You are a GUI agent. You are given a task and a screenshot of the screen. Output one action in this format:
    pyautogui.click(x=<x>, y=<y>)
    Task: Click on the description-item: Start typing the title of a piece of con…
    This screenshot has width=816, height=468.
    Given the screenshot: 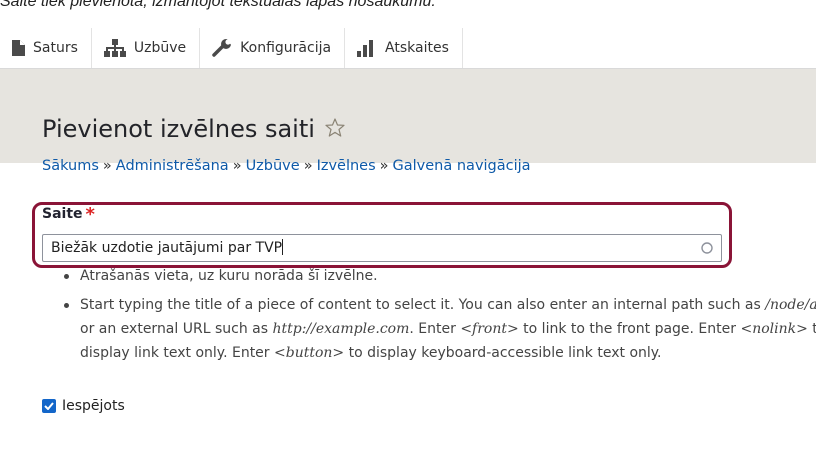 What is the action you would take?
    pyautogui.click(x=438, y=329)
    